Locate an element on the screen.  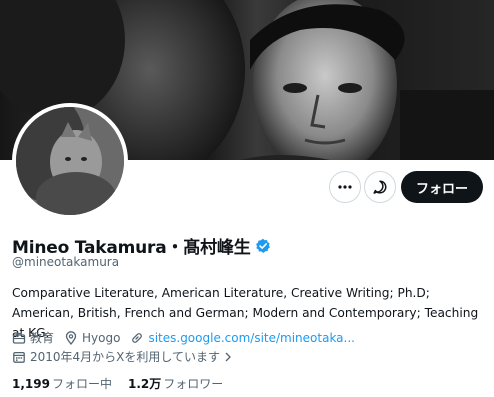
profile-handle: @mineotakamura is located at coordinates (66, 262).